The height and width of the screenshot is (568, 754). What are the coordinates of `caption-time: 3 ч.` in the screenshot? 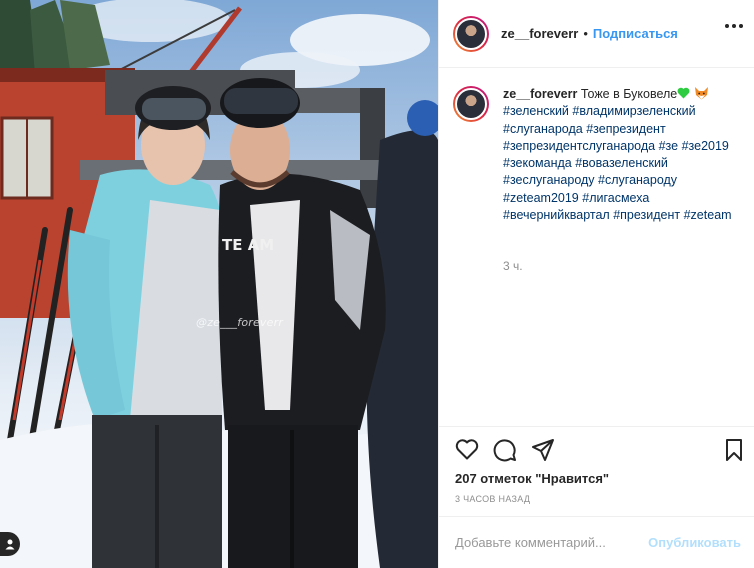 It's located at (513, 266).